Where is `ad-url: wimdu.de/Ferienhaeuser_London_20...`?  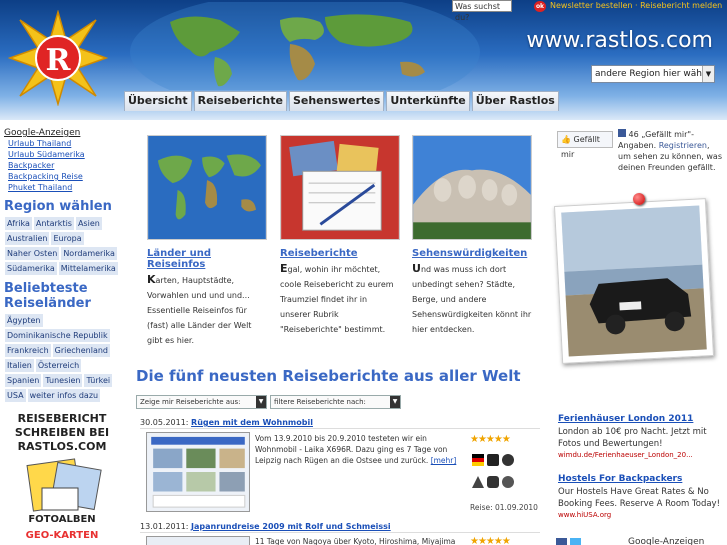 ad-url: wimdu.de/Ferienhaeuser_London_20... is located at coordinates (641, 455).